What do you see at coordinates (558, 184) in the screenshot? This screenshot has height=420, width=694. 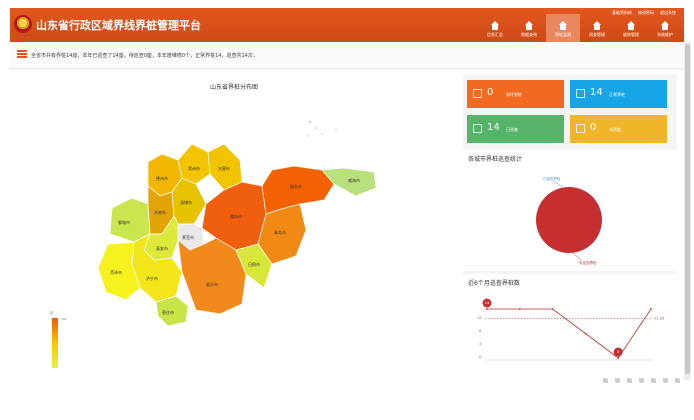 I see `pie-leader-inspected` at bounding box center [558, 184].